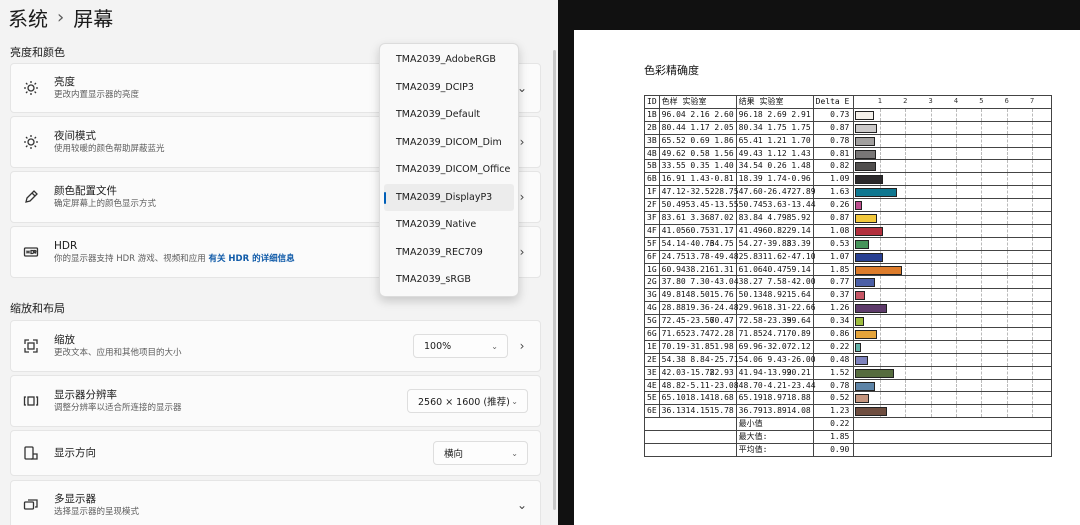 This screenshot has width=1080, height=525. What do you see at coordinates (750, 114) in the screenshot?
I see `lab-value: 96.18` at bounding box center [750, 114].